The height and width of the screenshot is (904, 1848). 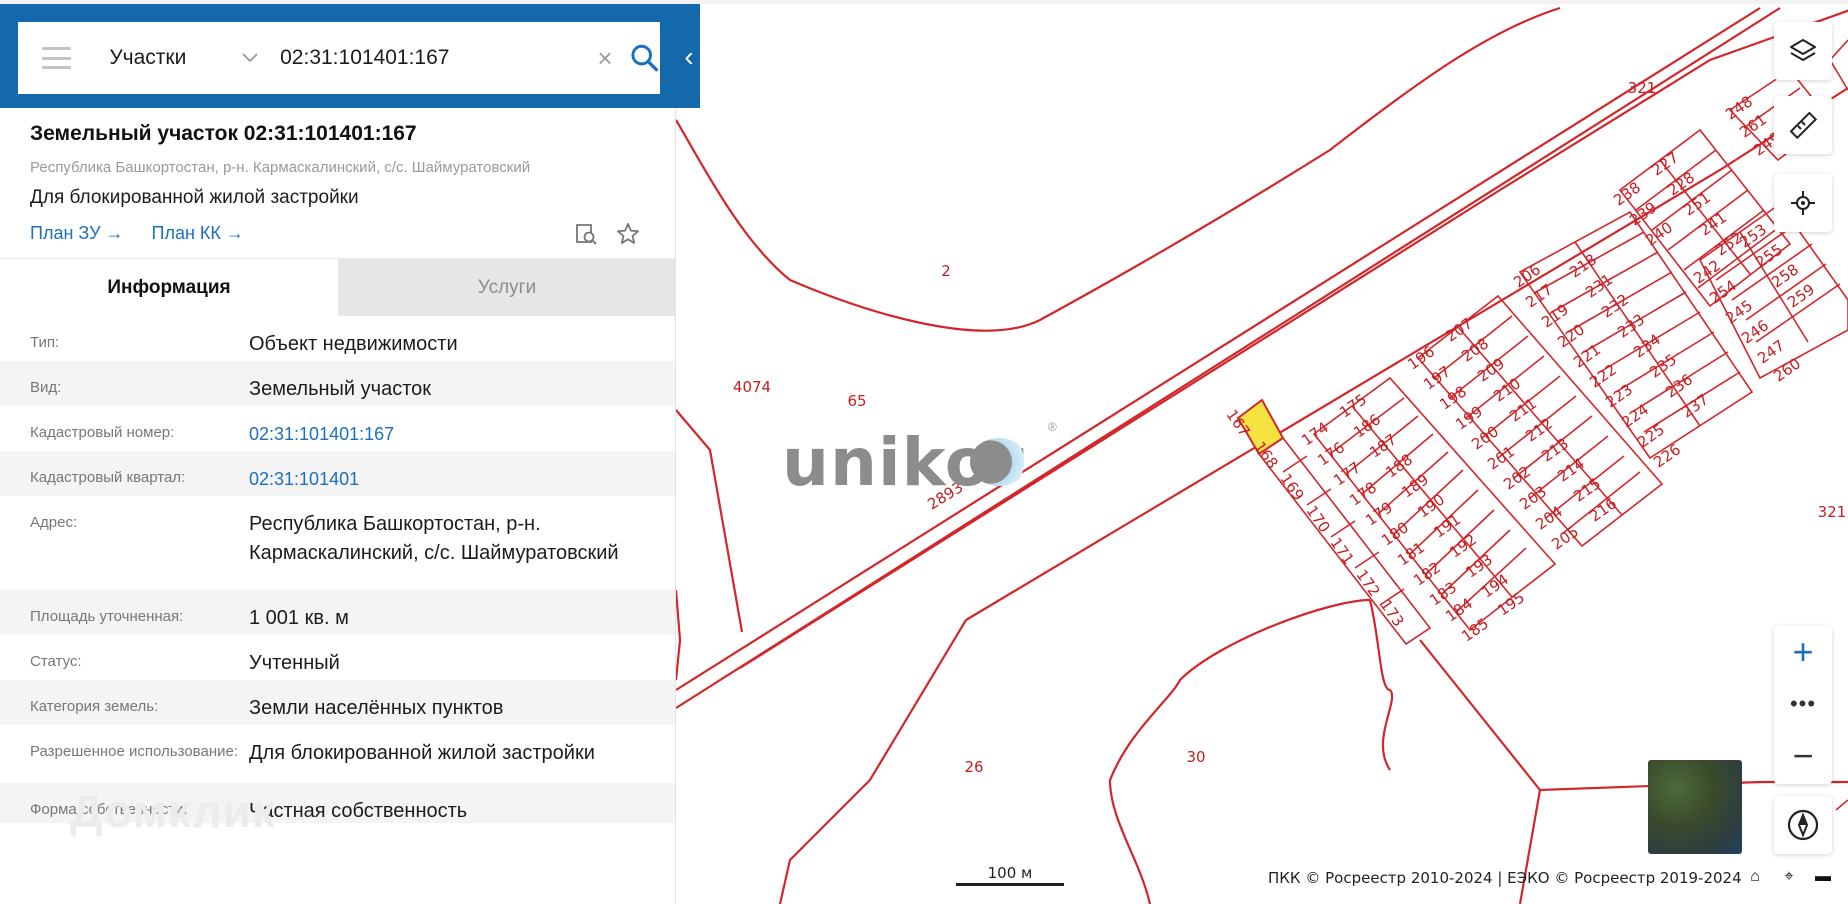 I want to click on compass-icon, so click(x=1803, y=825).